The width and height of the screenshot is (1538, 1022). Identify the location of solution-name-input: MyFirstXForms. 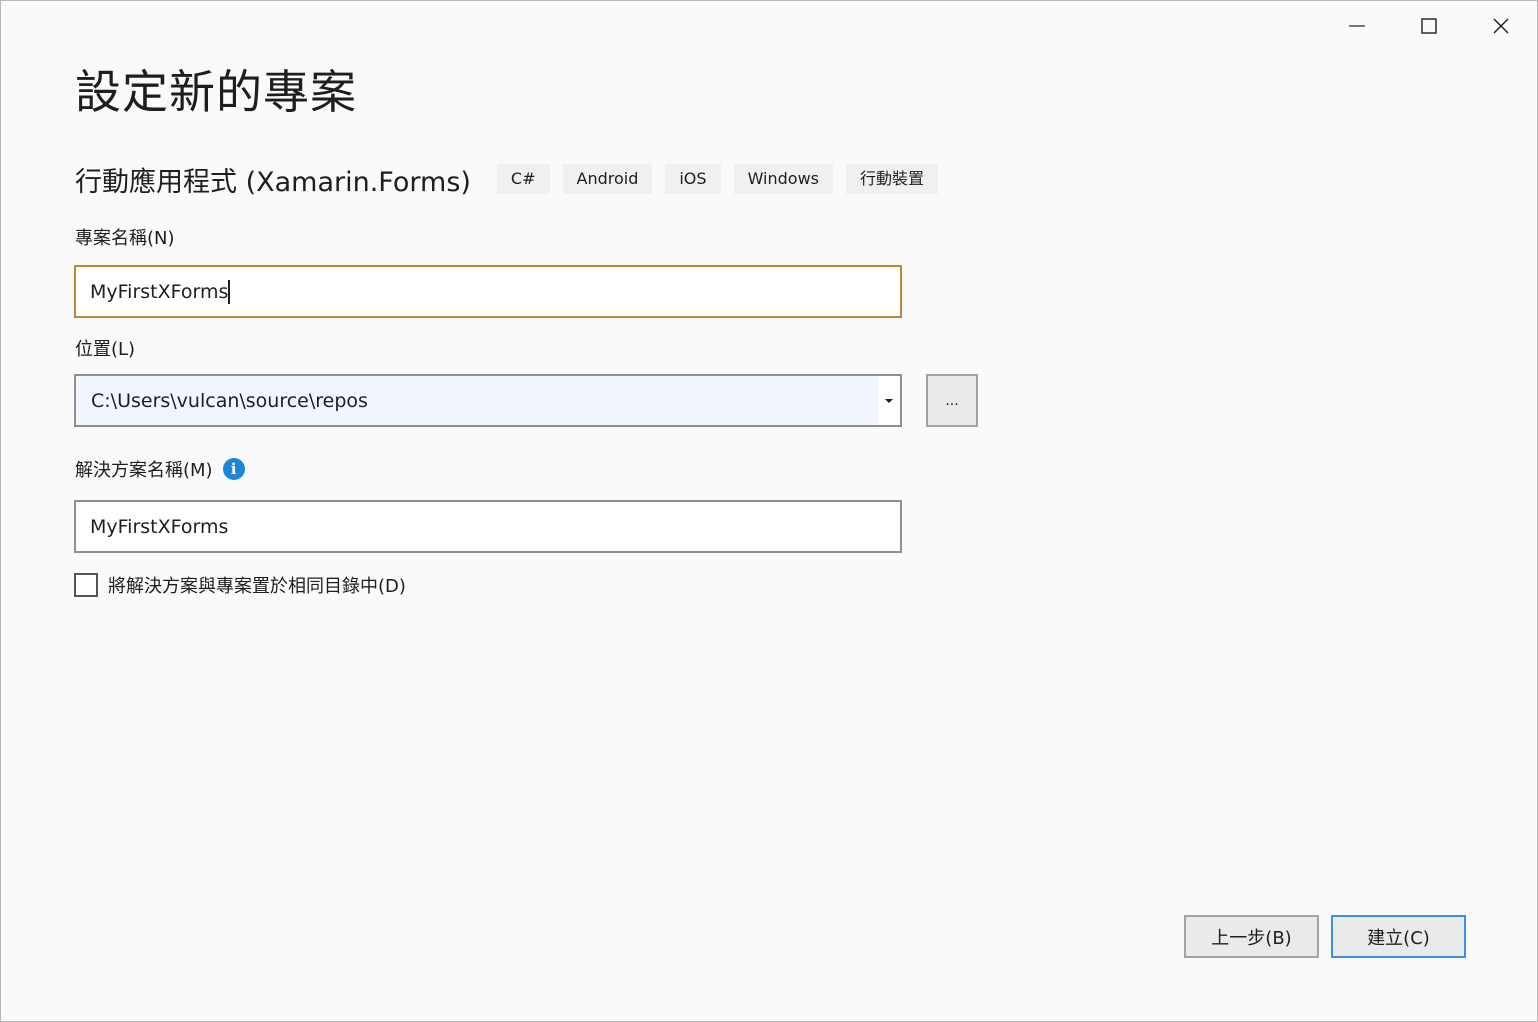
(488, 526).